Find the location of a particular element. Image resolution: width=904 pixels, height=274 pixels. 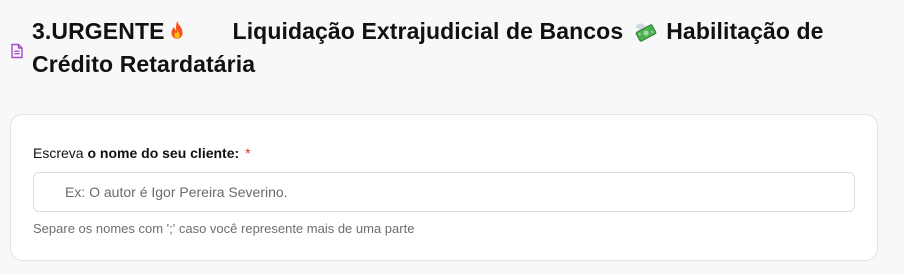

label-prefix: Escreva is located at coordinates (60, 153).